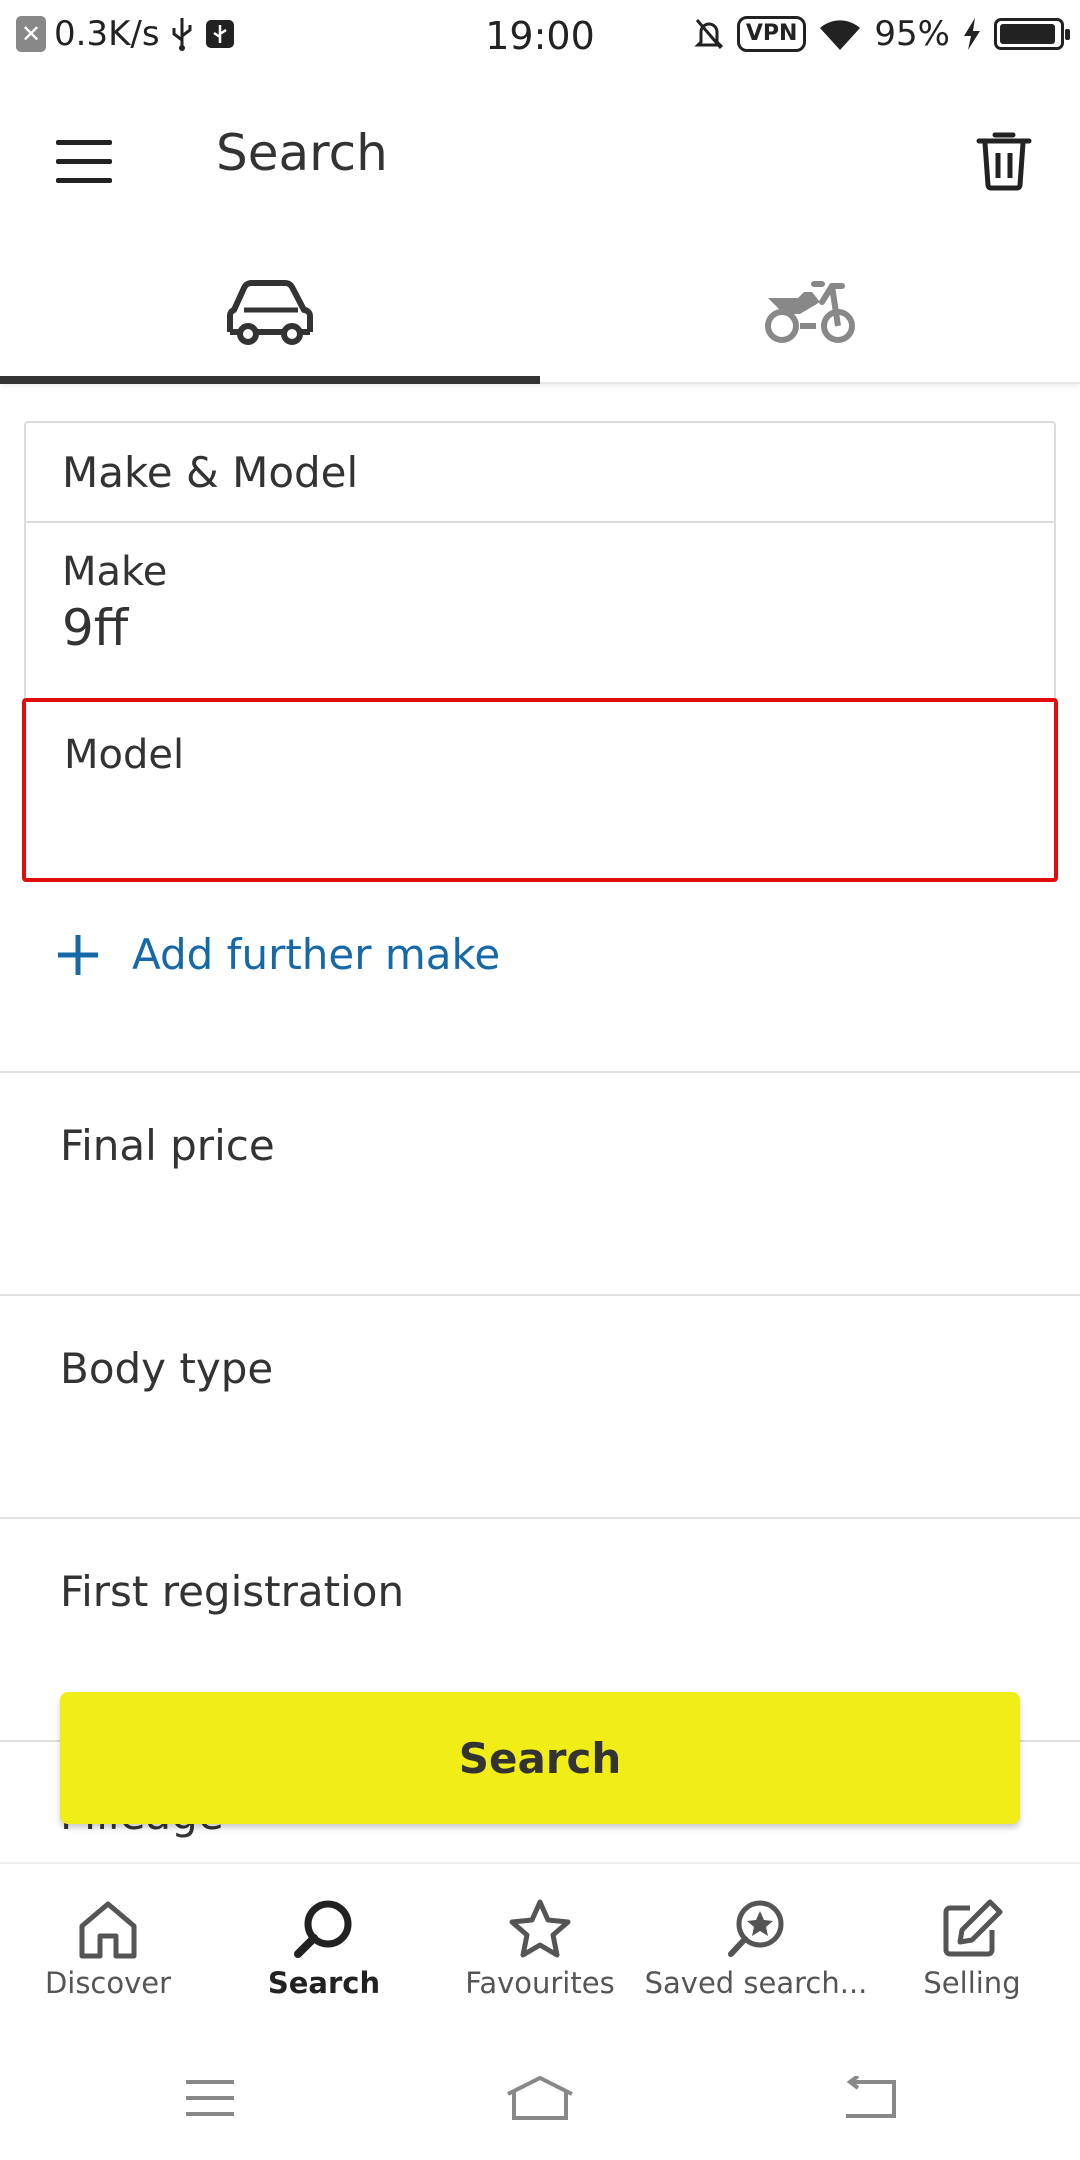 The image size is (1080, 2160). What do you see at coordinates (540, 1928) in the screenshot?
I see `star-icon` at bounding box center [540, 1928].